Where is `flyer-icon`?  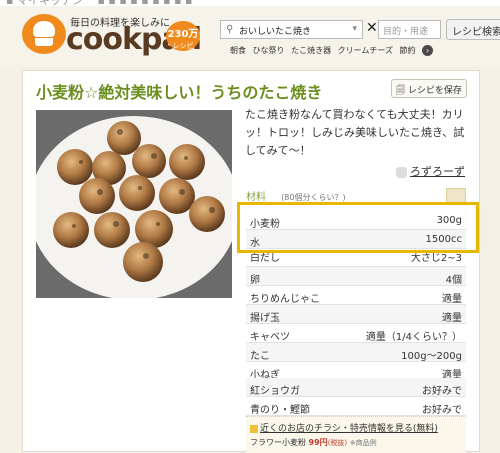
flyer-icon is located at coordinates (254, 428).